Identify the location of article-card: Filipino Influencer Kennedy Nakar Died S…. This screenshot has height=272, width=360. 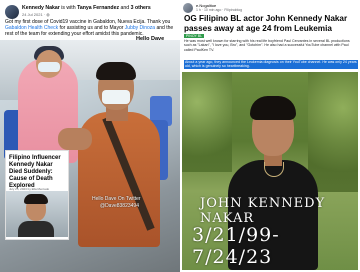
(37, 195).